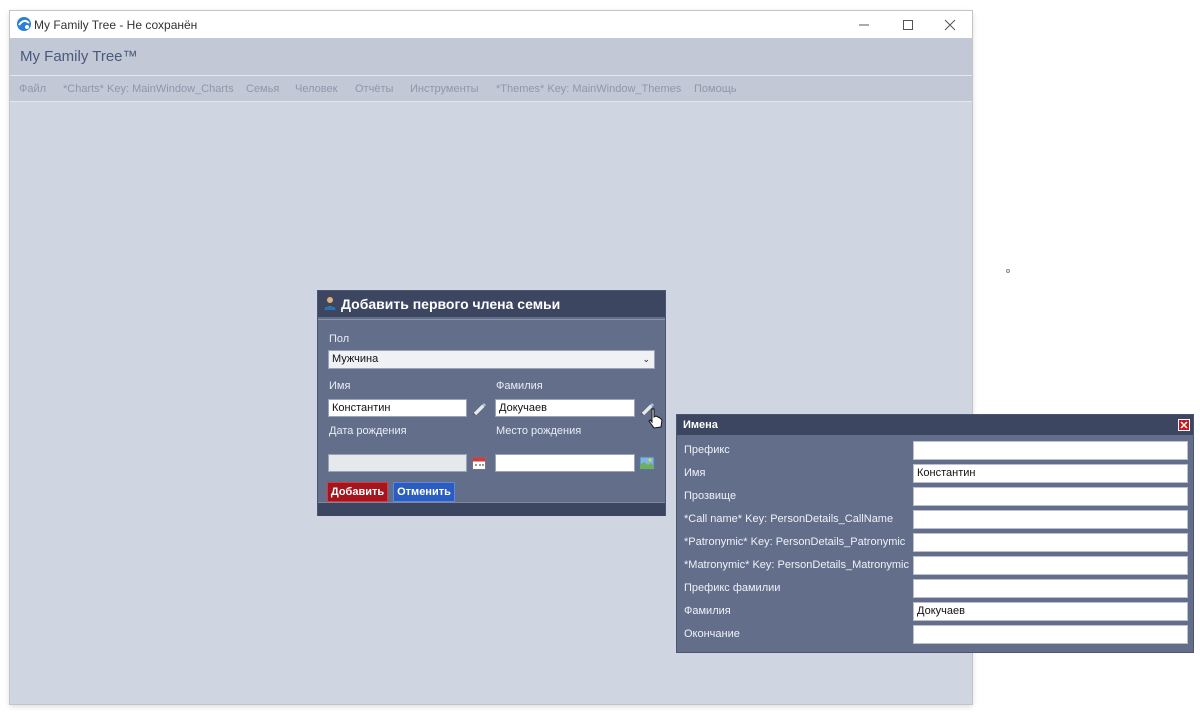  Describe the element at coordinates (1008, 271) in the screenshot. I see `stray-dot` at that location.